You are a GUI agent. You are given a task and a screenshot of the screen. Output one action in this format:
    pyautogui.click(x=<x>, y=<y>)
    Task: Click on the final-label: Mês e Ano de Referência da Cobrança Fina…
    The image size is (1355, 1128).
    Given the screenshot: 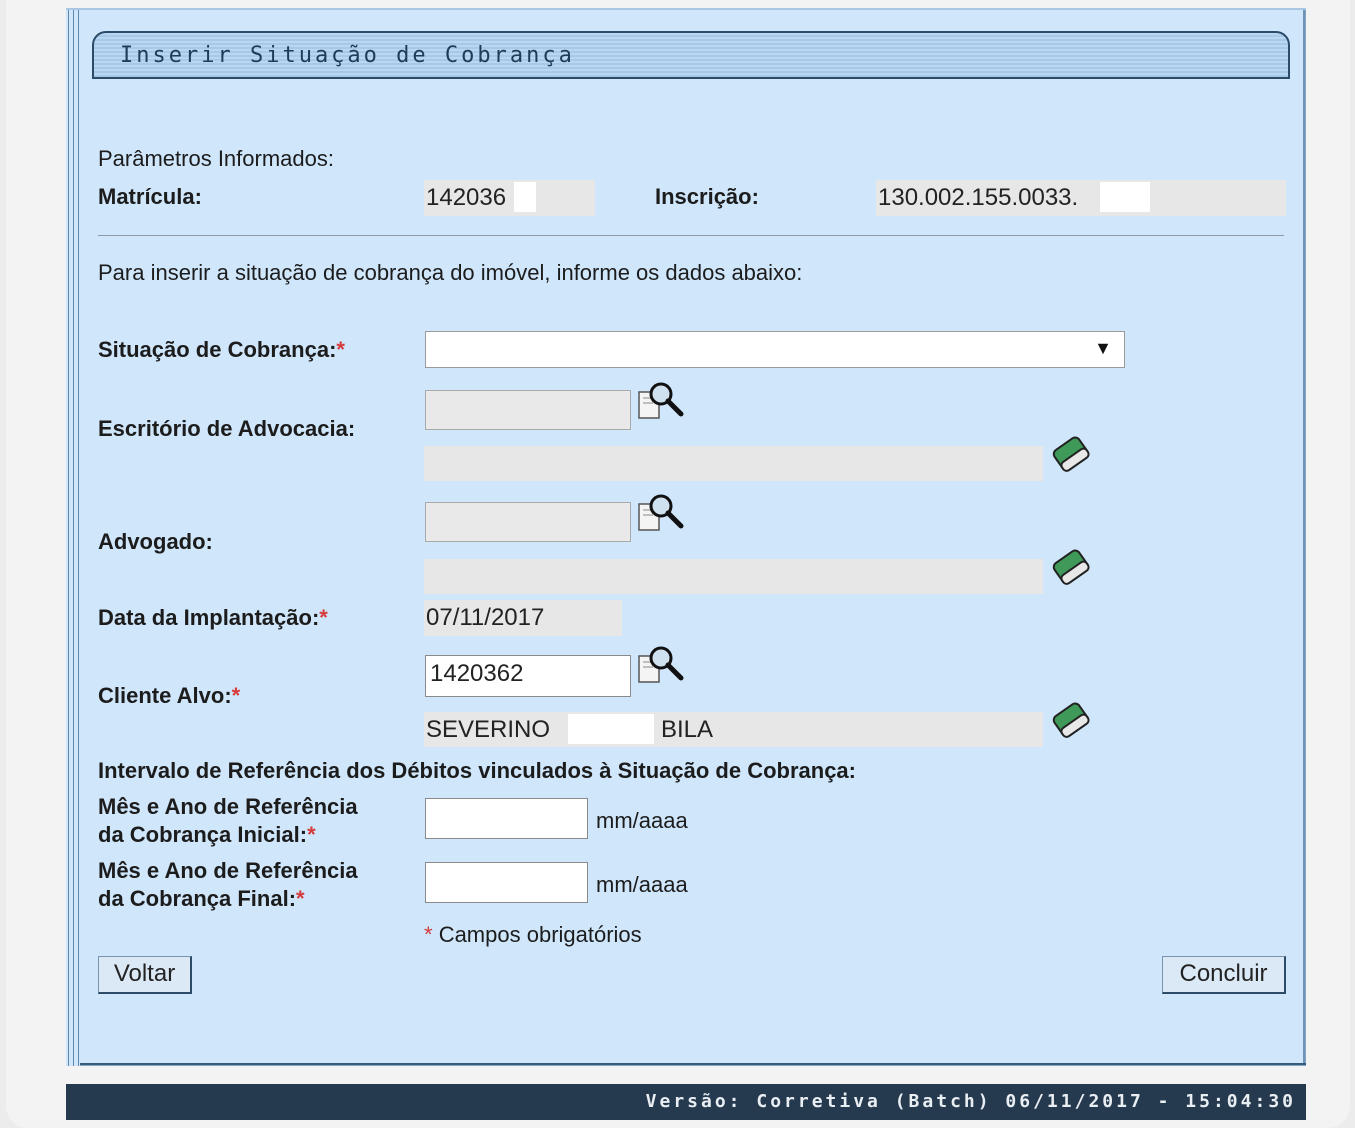 What is the action you would take?
    pyautogui.click(x=228, y=885)
    